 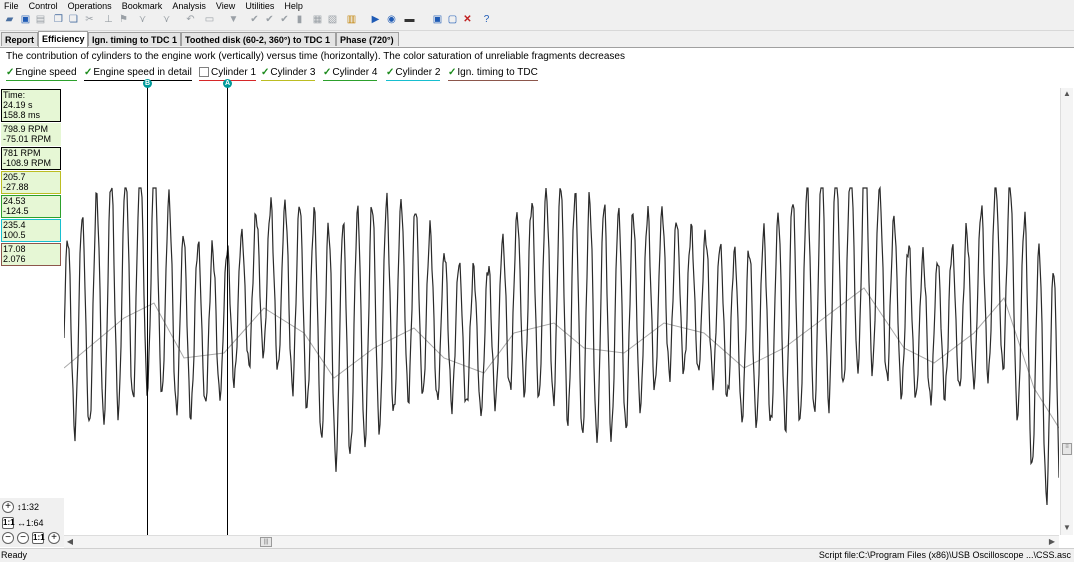 What do you see at coordinates (31, 105) in the screenshot?
I see `readout-time: Time: 24.19 s 158.8 ms` at bounding box center [31, 105].